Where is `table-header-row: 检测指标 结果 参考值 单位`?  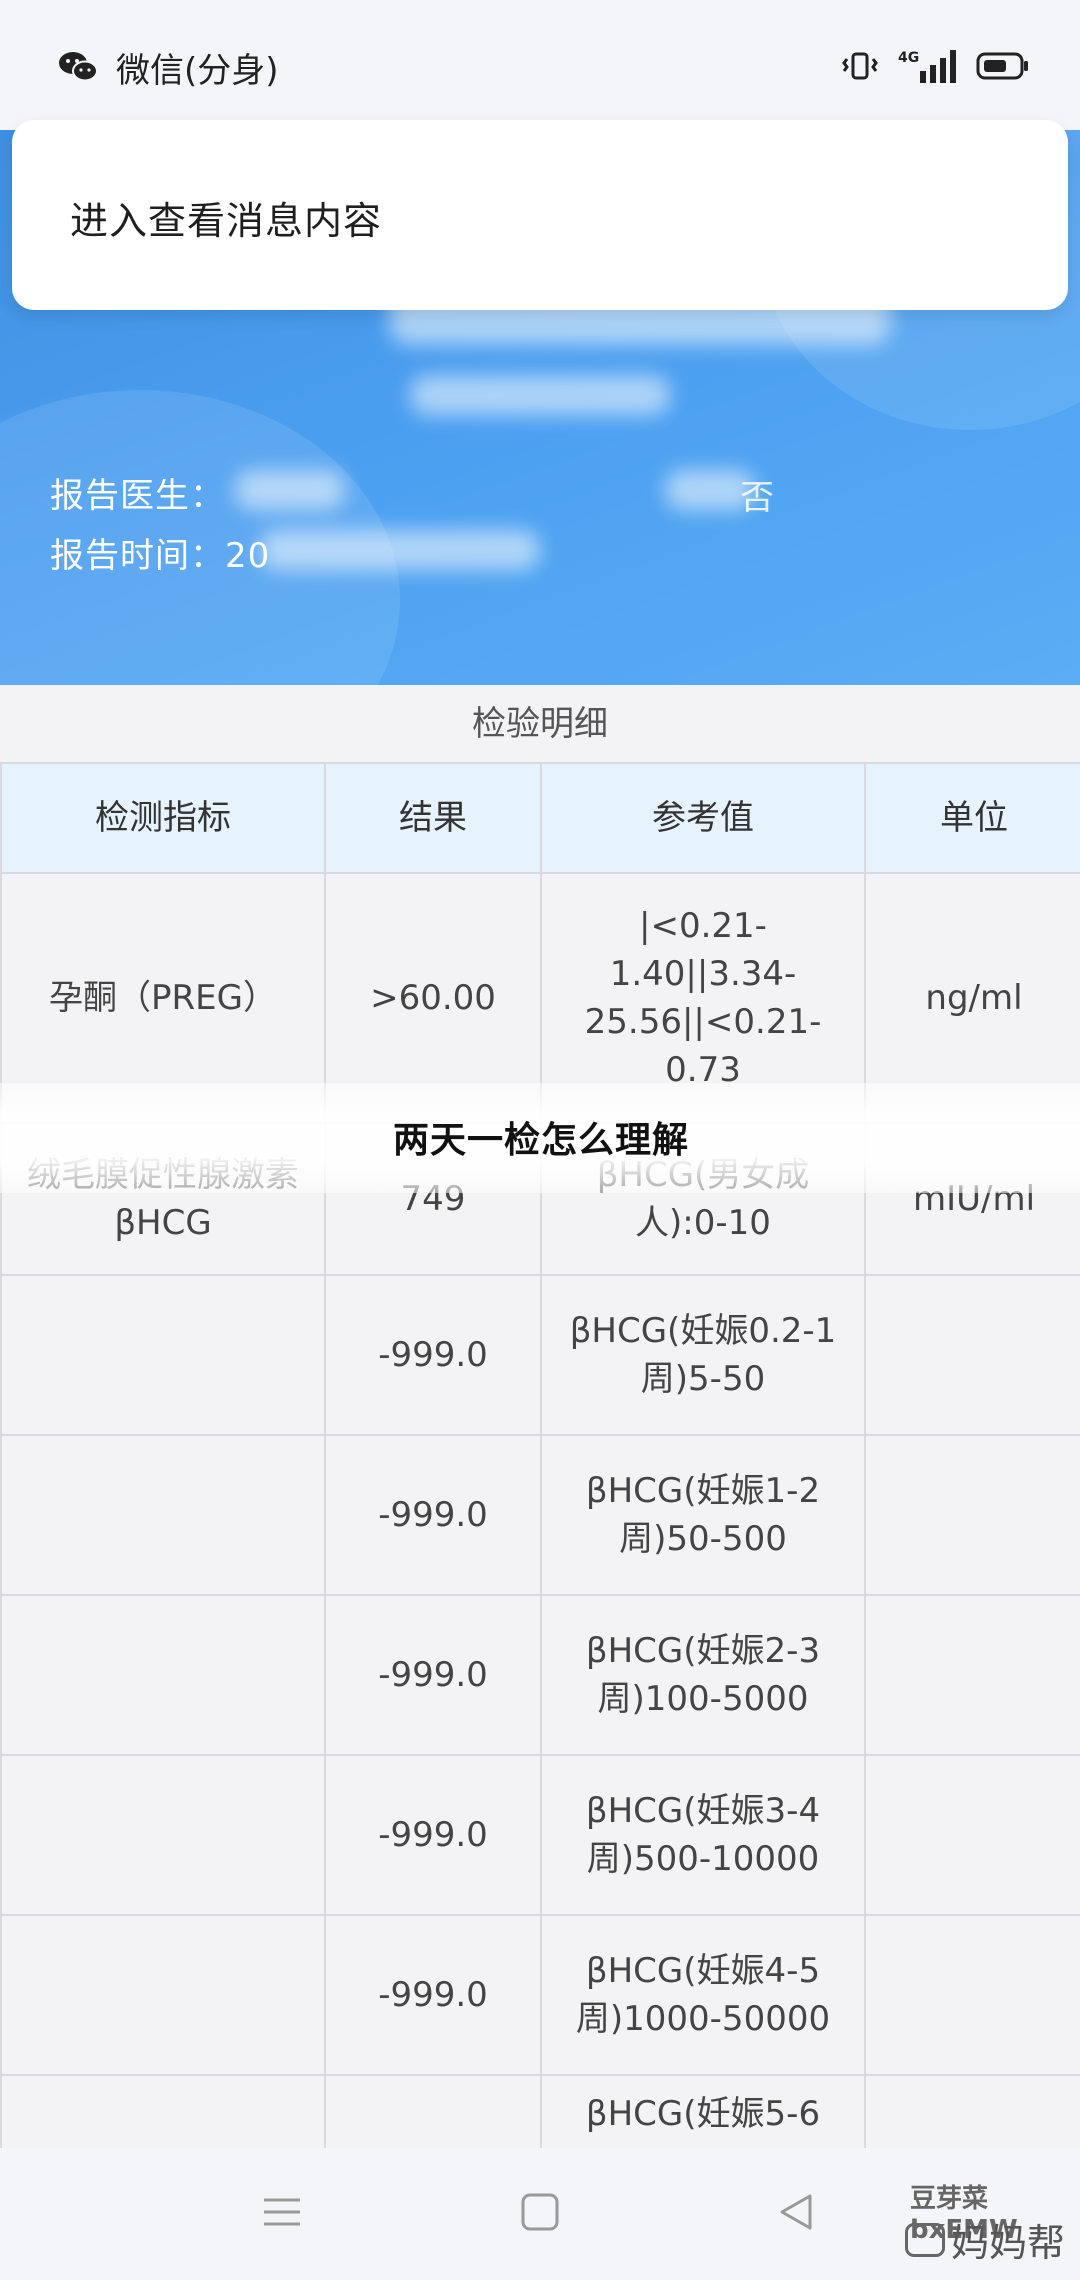 table-header-row: 检测指标 结果 参考值 单位 is located at coordinates (540, 818).